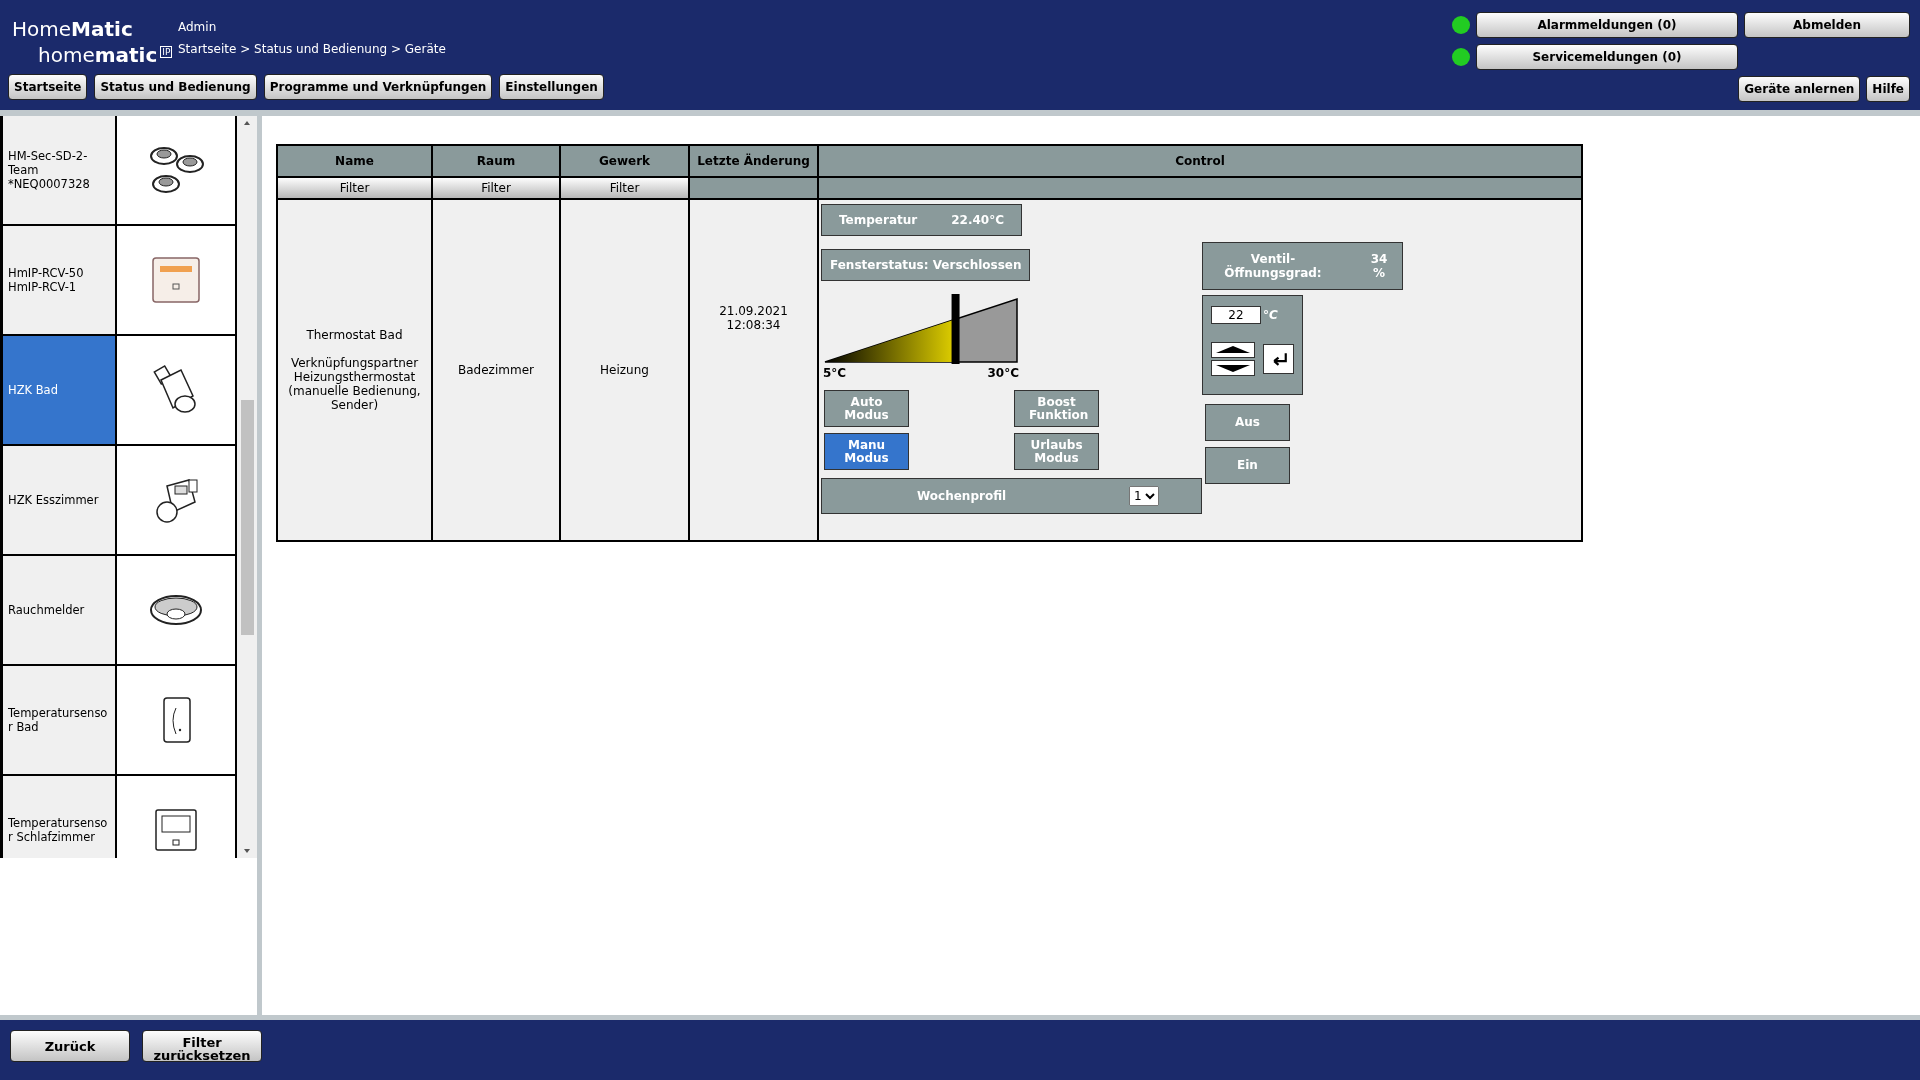 This screenshot has width=1920, height=1080. What do you see at coordinates (925, 265) in the screenshot?
I see `window-status: Fensterstatus: Verschlossen` at bounding box center [925, 265].